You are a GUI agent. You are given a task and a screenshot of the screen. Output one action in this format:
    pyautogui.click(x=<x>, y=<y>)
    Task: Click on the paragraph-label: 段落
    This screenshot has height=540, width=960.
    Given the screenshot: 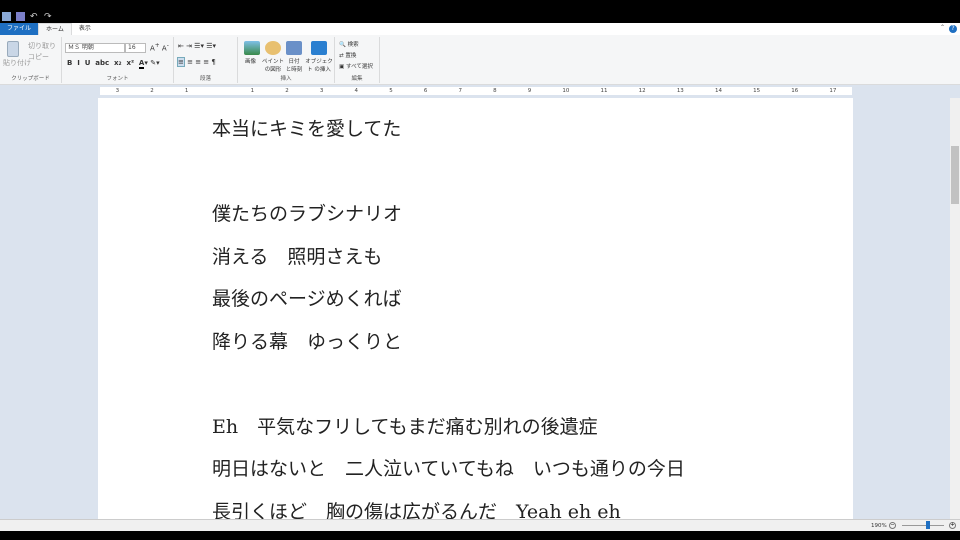 What is the action you would take?
    pyautogui.click(x=205, y=79)
    